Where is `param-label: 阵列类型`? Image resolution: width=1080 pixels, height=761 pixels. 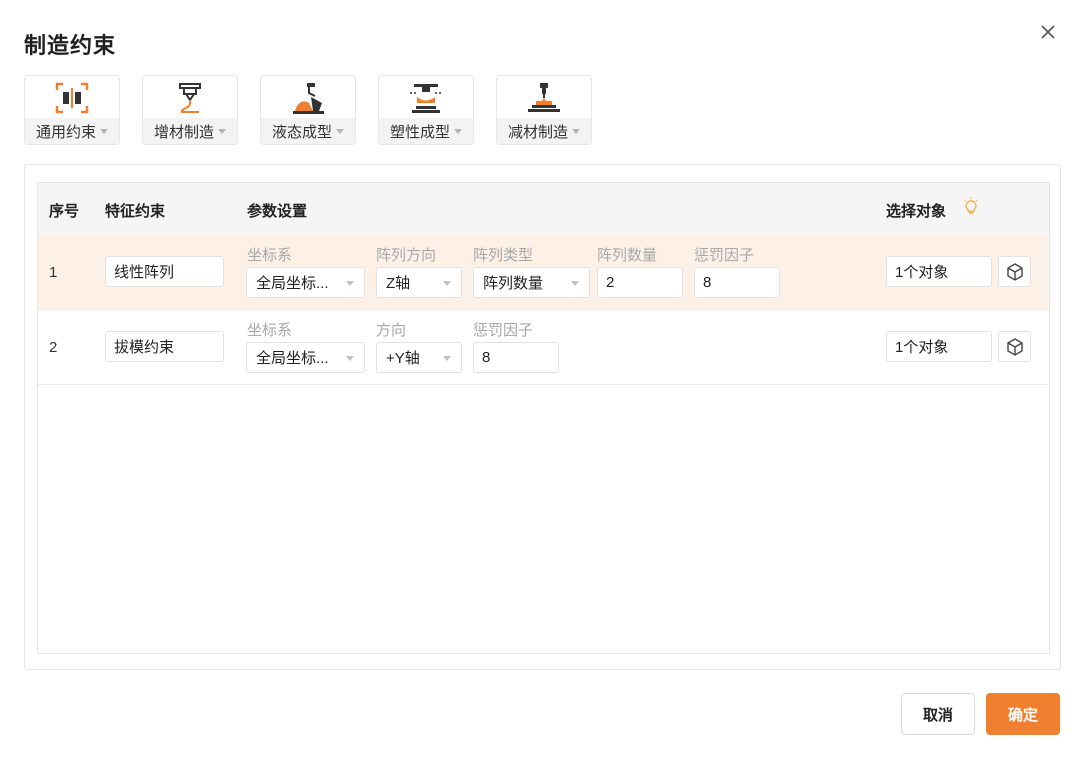 param-label: 阵列类型 is located at coordinates (503, 255).